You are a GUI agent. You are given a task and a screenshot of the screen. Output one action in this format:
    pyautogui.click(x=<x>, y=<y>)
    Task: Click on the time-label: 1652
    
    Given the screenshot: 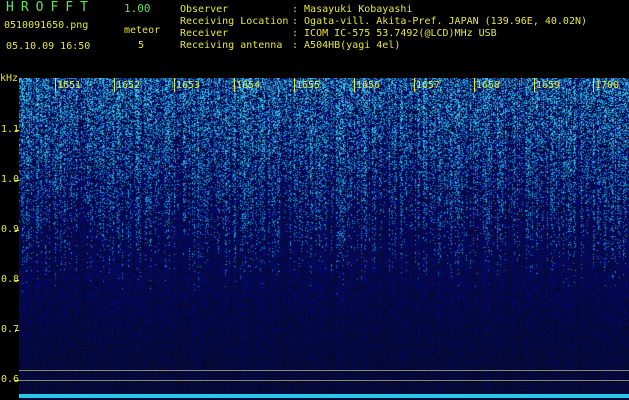 What is the action you would take?
    pyautogui.click(x=128, y=85)
    